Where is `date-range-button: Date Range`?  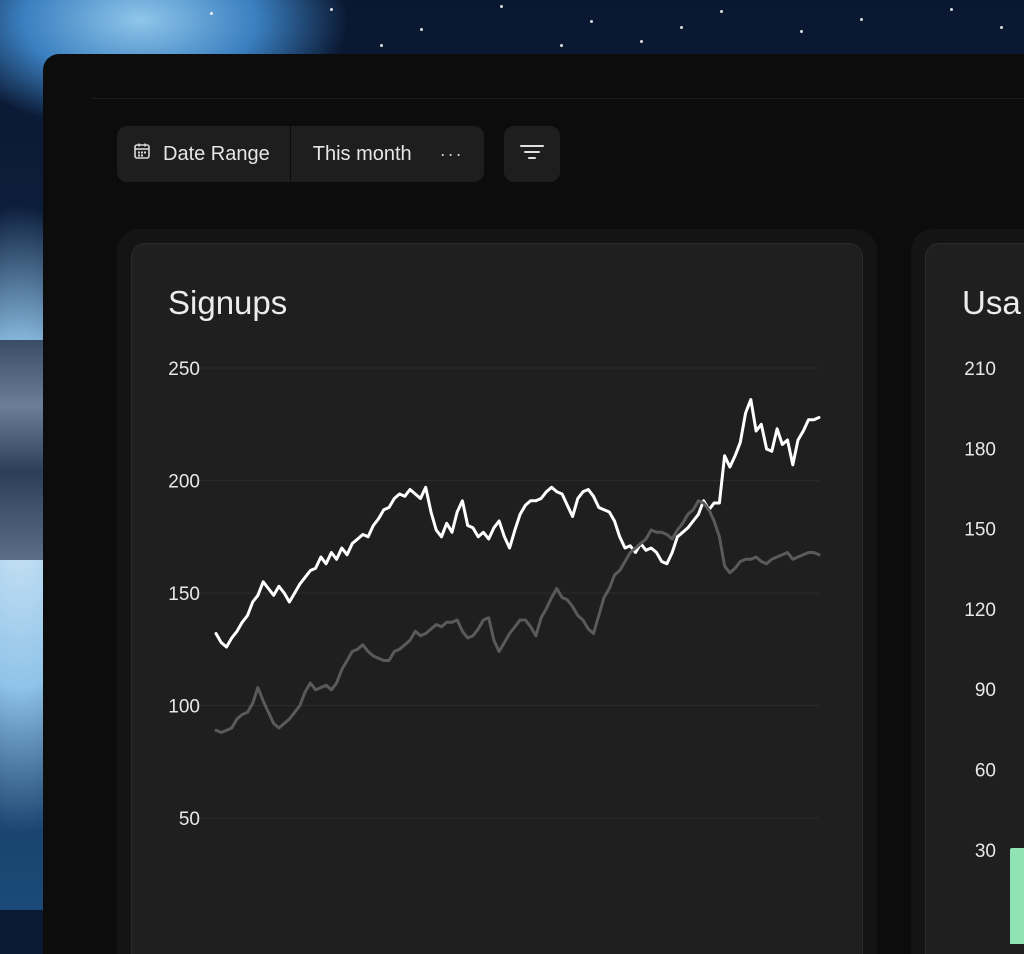 date-range-button: Date Range is located at coordinates (203, 154).